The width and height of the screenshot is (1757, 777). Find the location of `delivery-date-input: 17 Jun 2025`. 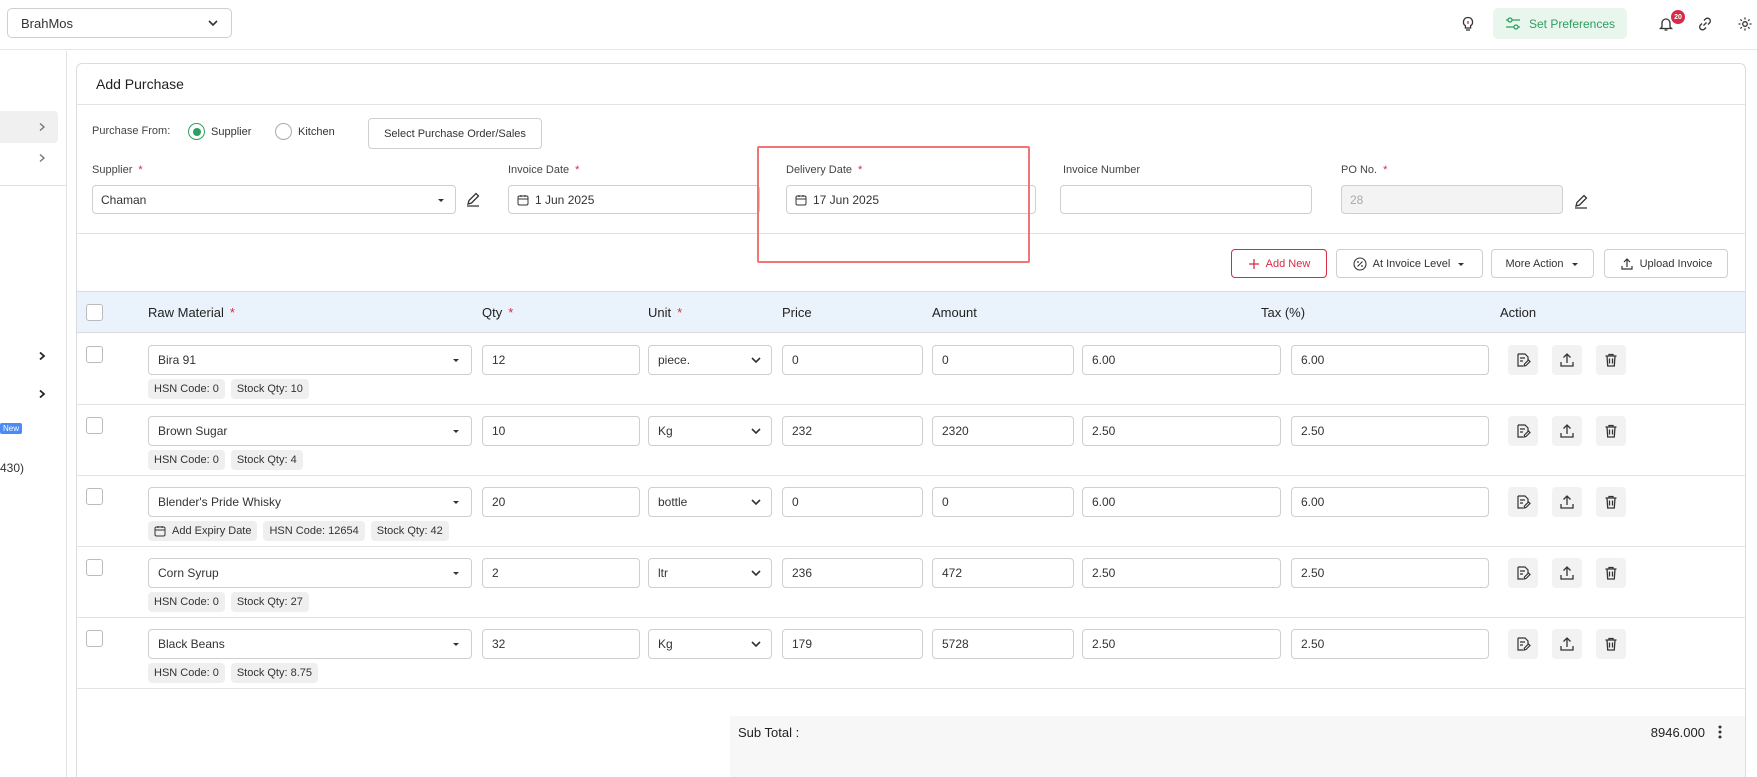

delivery-date-input: 17 Jun 2025 is located at coordinates (911, 199).